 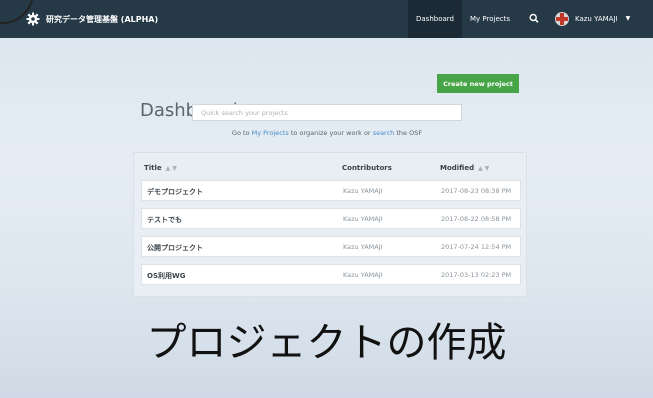 I want to click on table-row: OS利用WG Kazu YAMAJI 2017-03-13 02:23 PM, so click(x=331, y=274).